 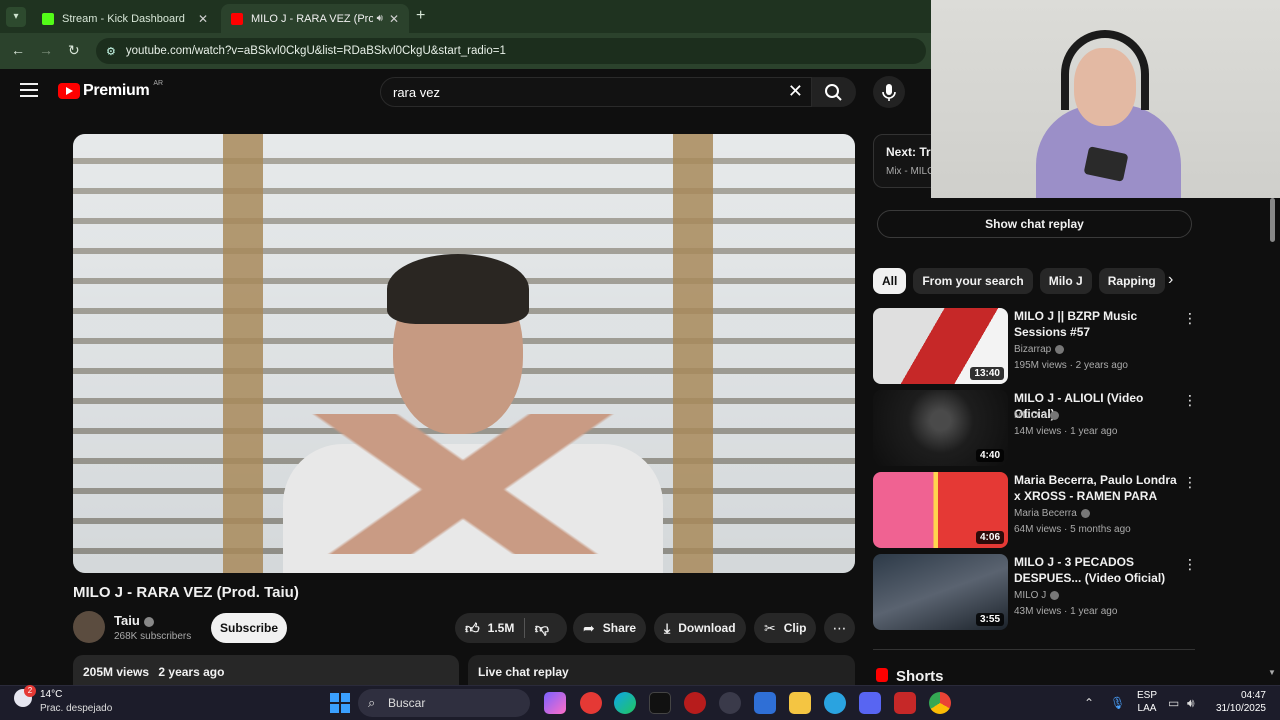 What do you see at coordinates (835, 703) in the screenshot?
I see `telegram-app-icon` at bounding box center [835, 703].